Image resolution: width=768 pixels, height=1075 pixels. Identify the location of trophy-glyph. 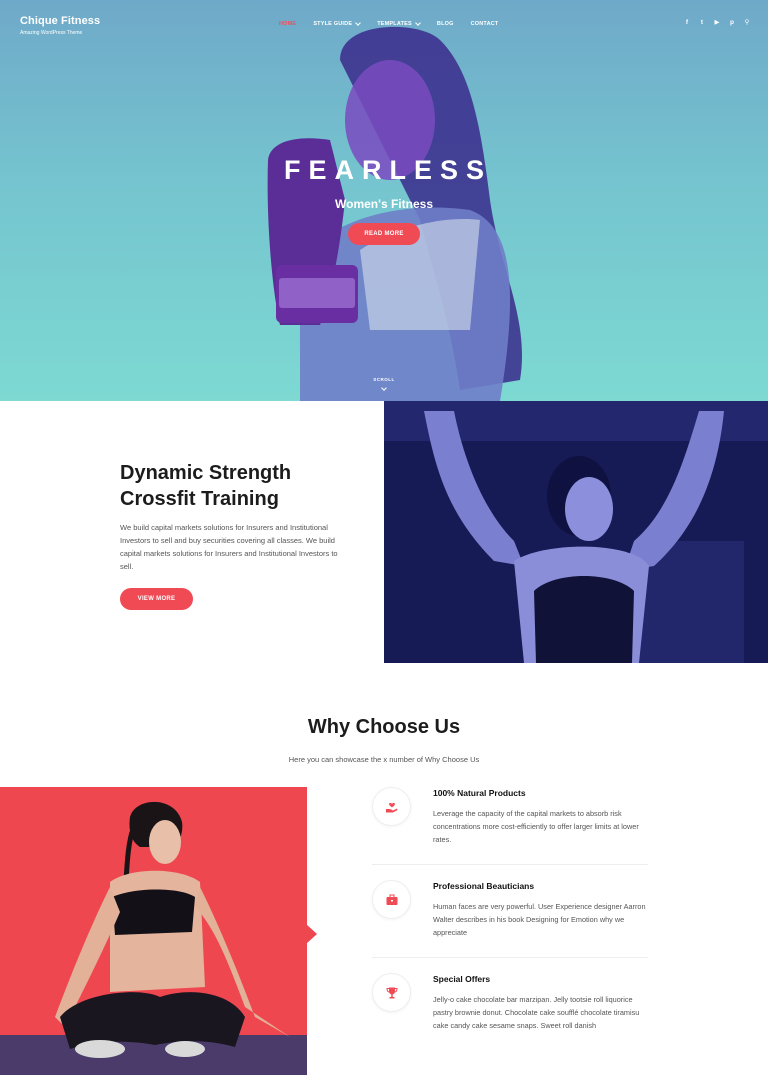
(391, 992).